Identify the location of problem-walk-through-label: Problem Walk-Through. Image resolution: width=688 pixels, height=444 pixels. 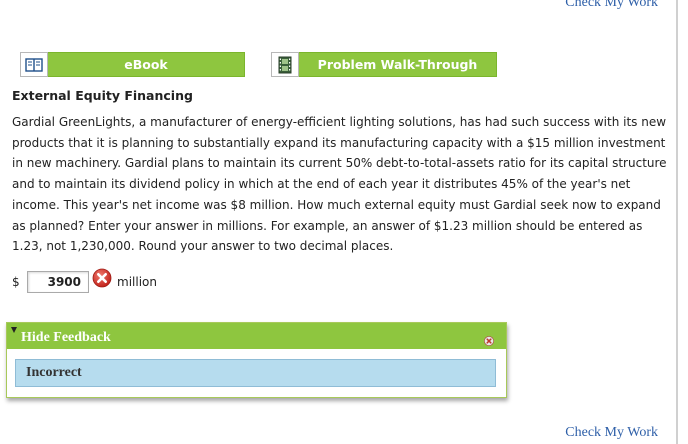
(398, 64).